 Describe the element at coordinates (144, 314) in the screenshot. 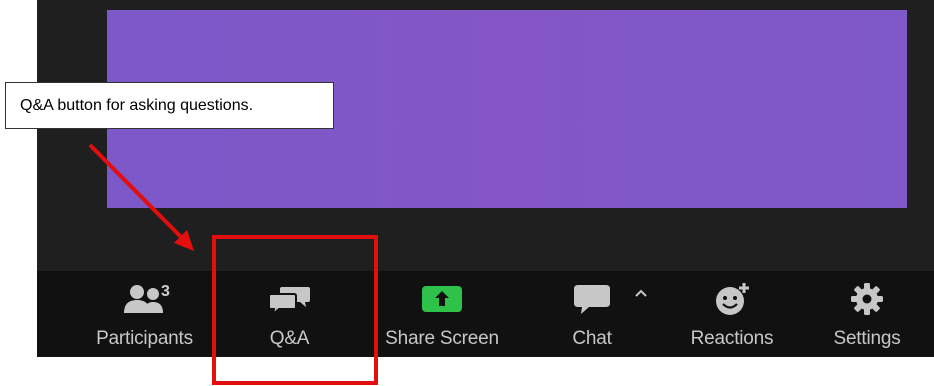

I see `participants-button: 3 Participants` at that location.